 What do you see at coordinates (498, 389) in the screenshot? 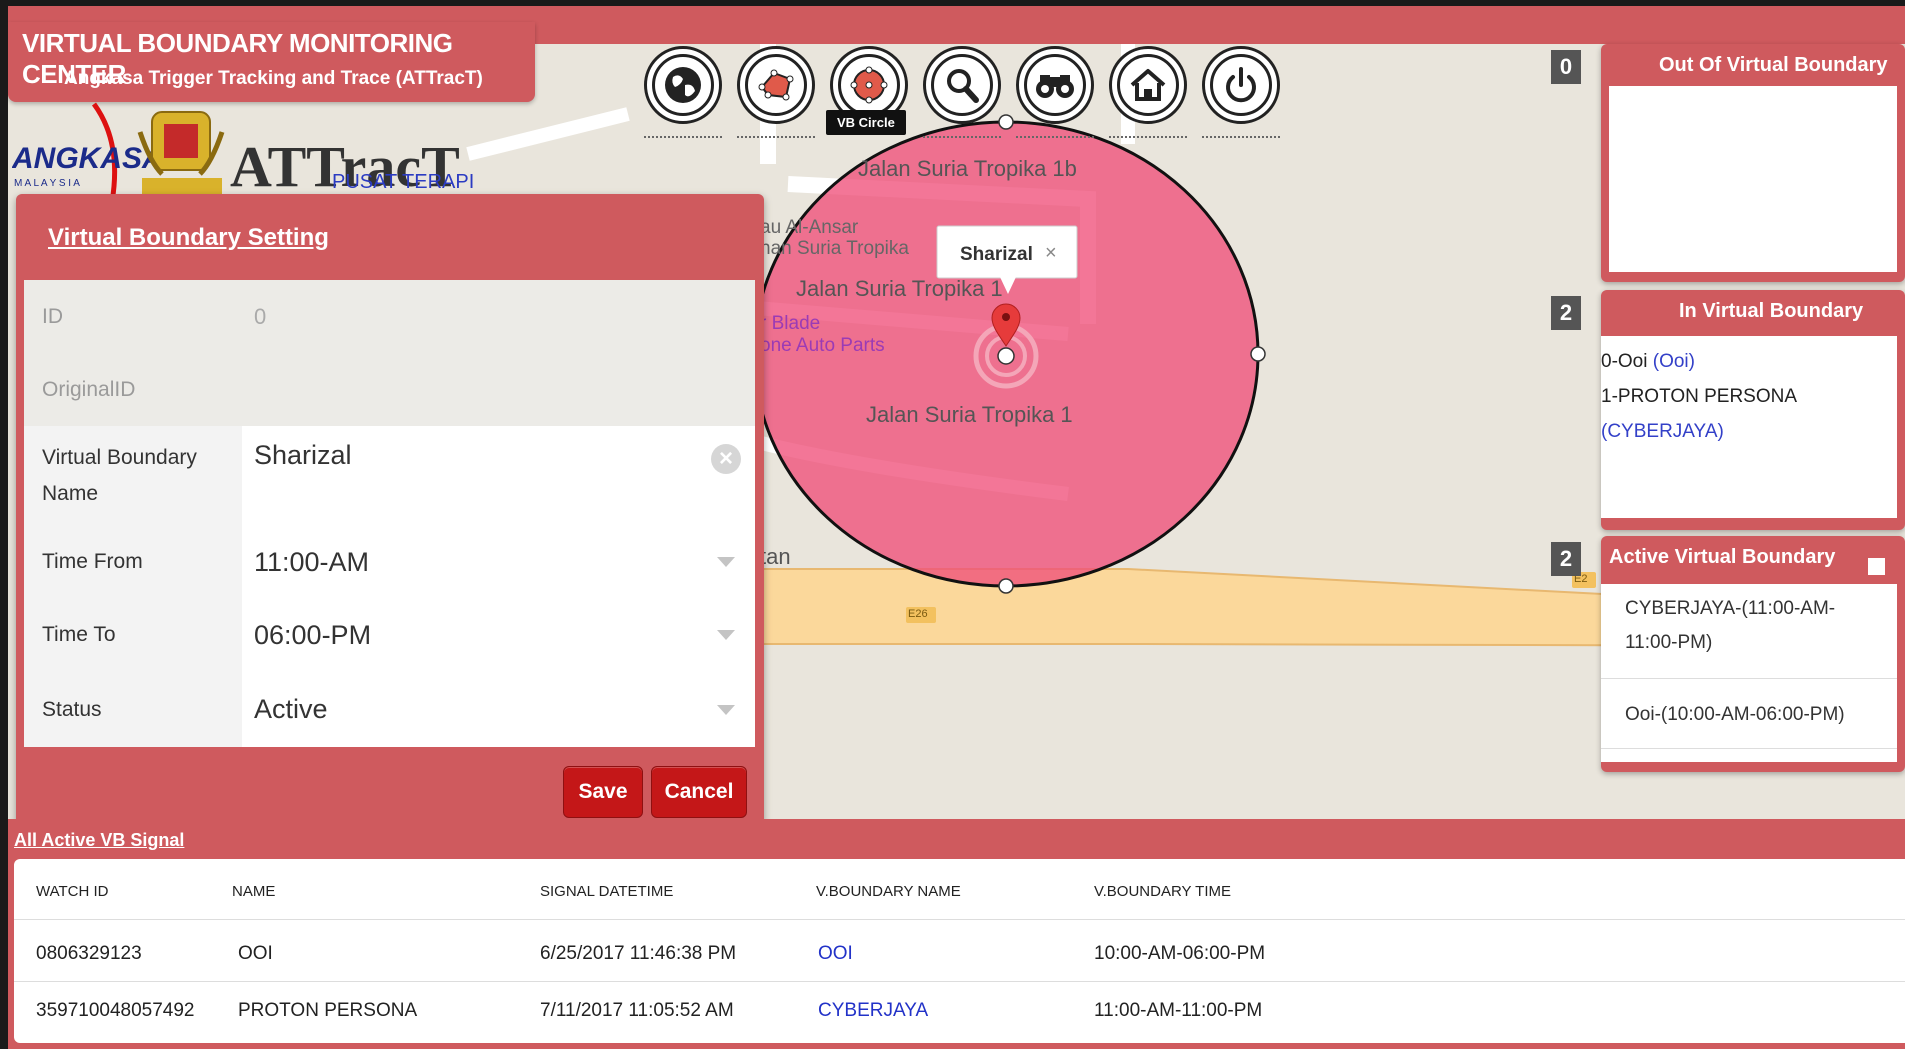
I see `original-id-field` at bounding box center [498, 389].